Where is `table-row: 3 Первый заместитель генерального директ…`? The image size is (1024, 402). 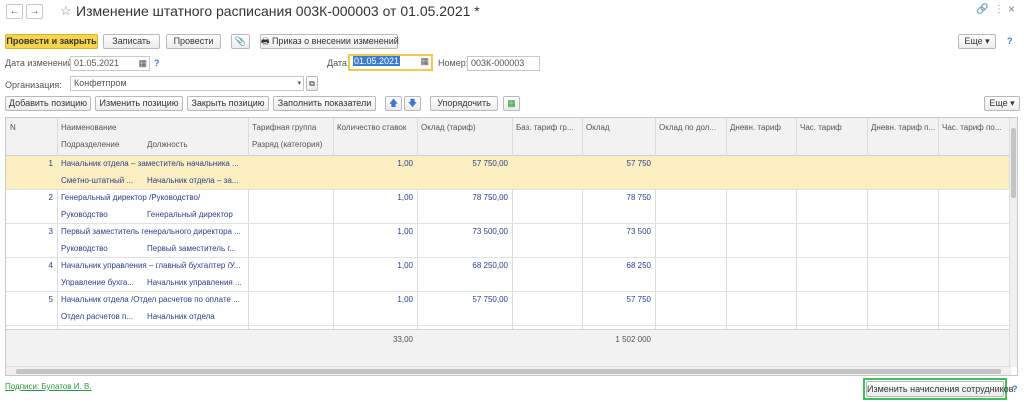
table-row: 3 Первый заместитель генерального директ… is located at coordinates (508, 241).